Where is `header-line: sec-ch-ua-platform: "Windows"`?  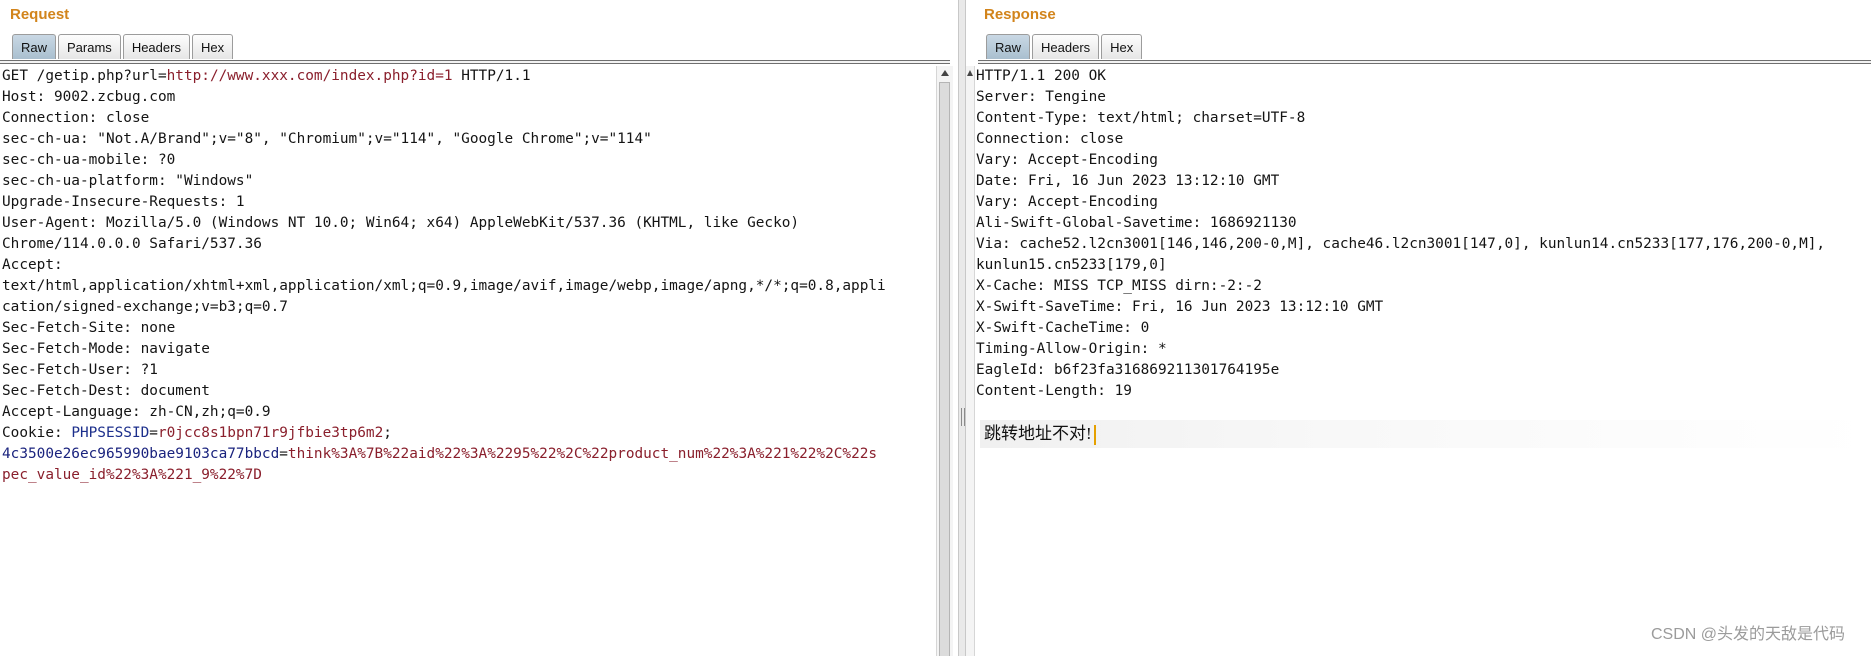 header-line: sec-ch-ua-platform: "Windows" is located at coordinates (128, 181).